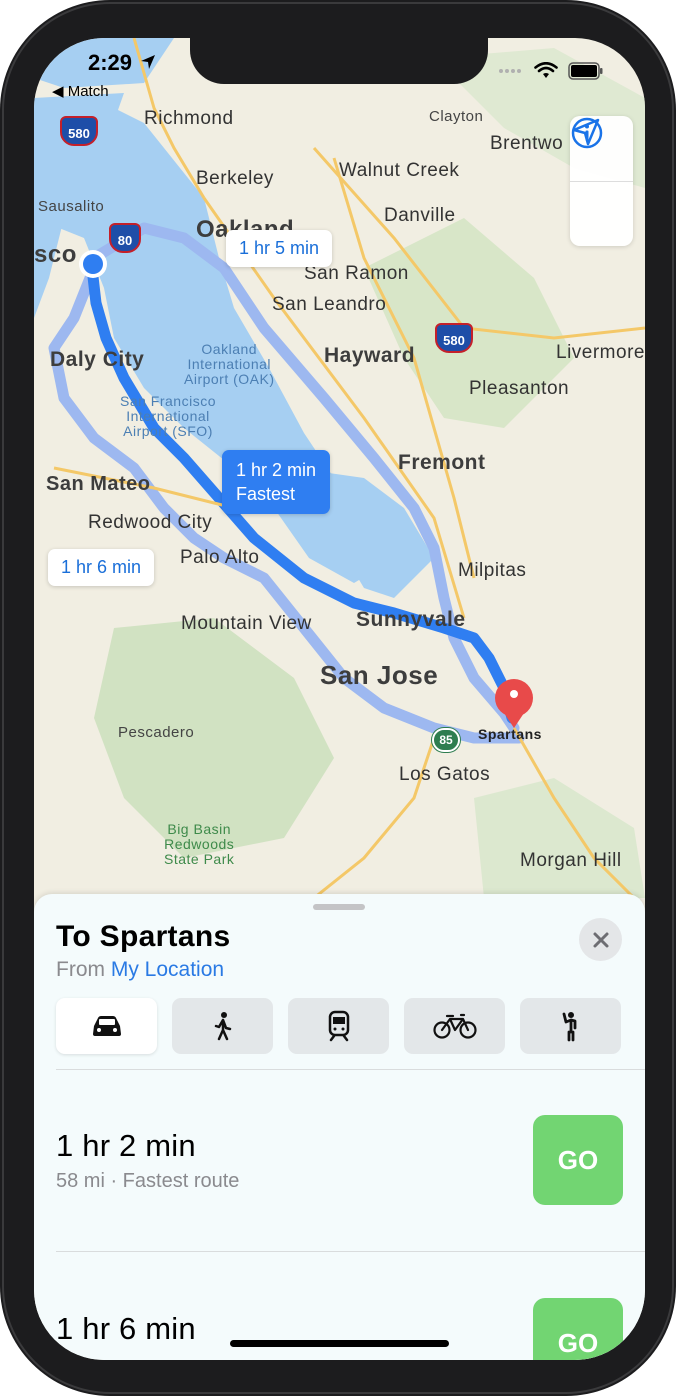 Image resolution: width=676 pixels, height=1396 pixels. Describe the element at coordinates (492, 570) in the screenshot. I see `place-milpitas: Milpitas` at that location.